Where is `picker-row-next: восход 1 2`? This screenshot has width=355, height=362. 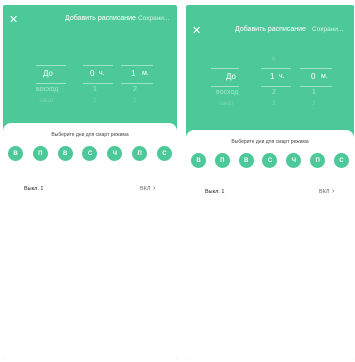 picker-row-next: восход 1 2 is located at coordinates (90, 92).